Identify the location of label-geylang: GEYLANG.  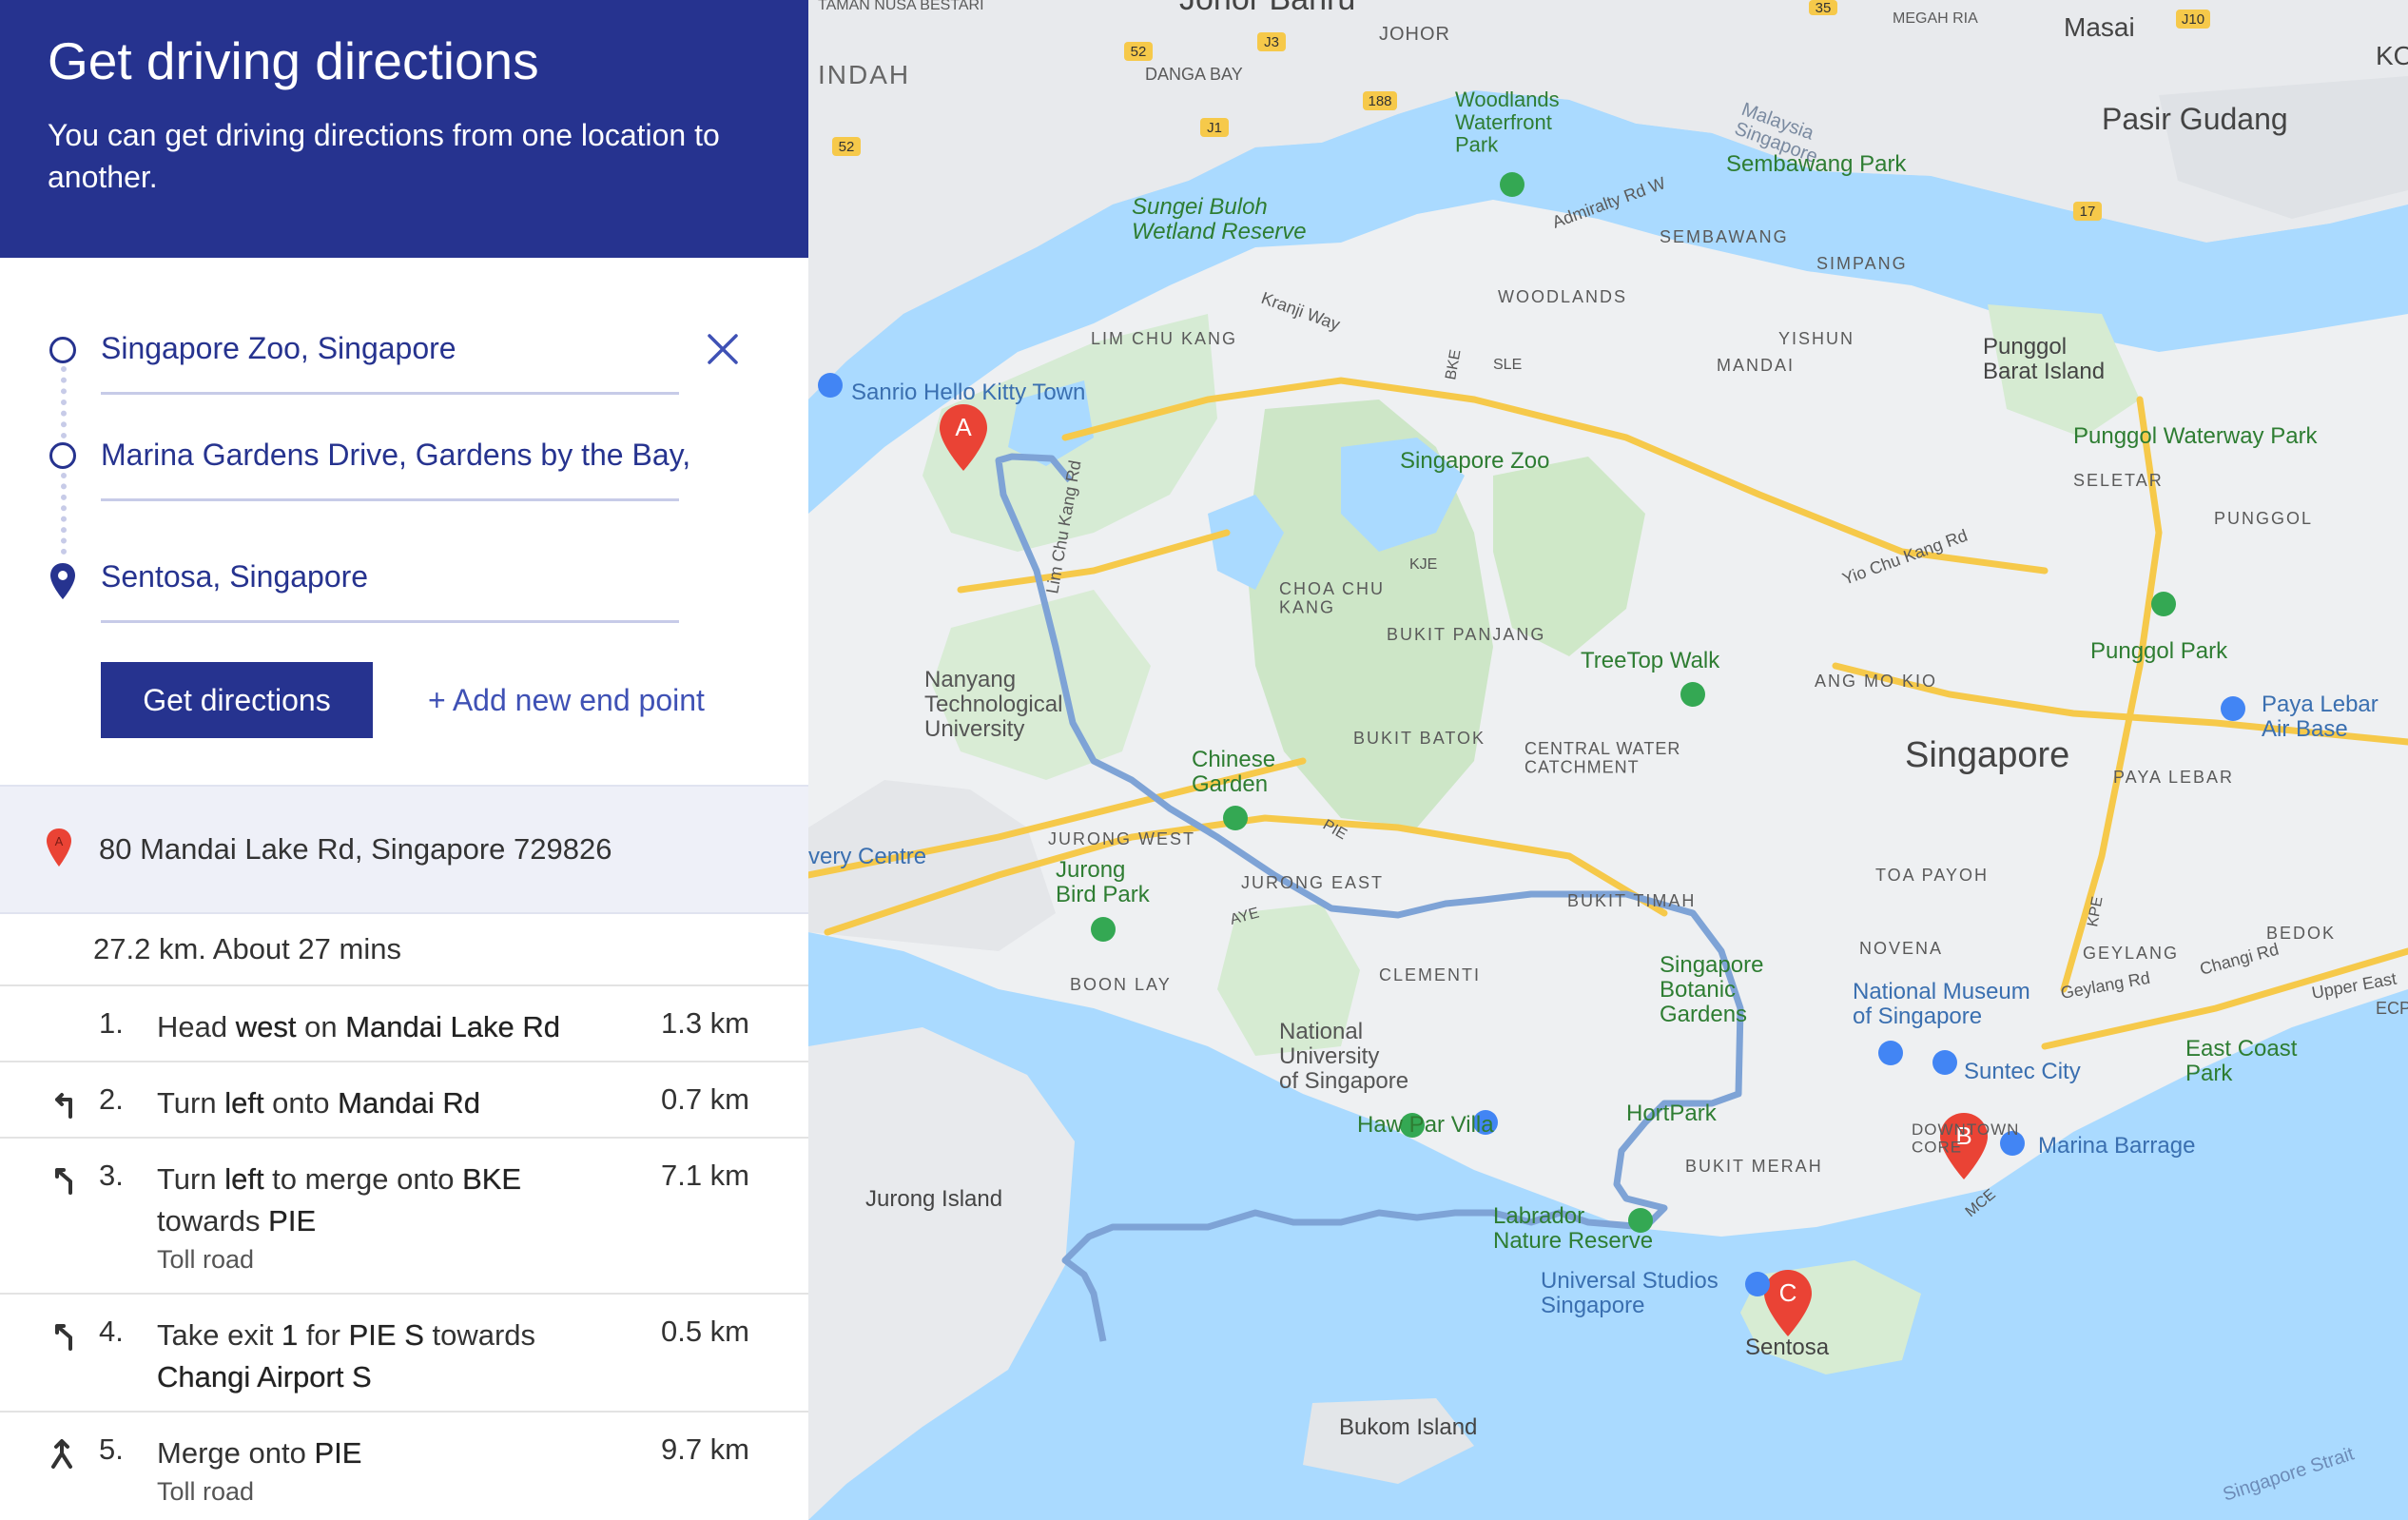
(2131, 953).